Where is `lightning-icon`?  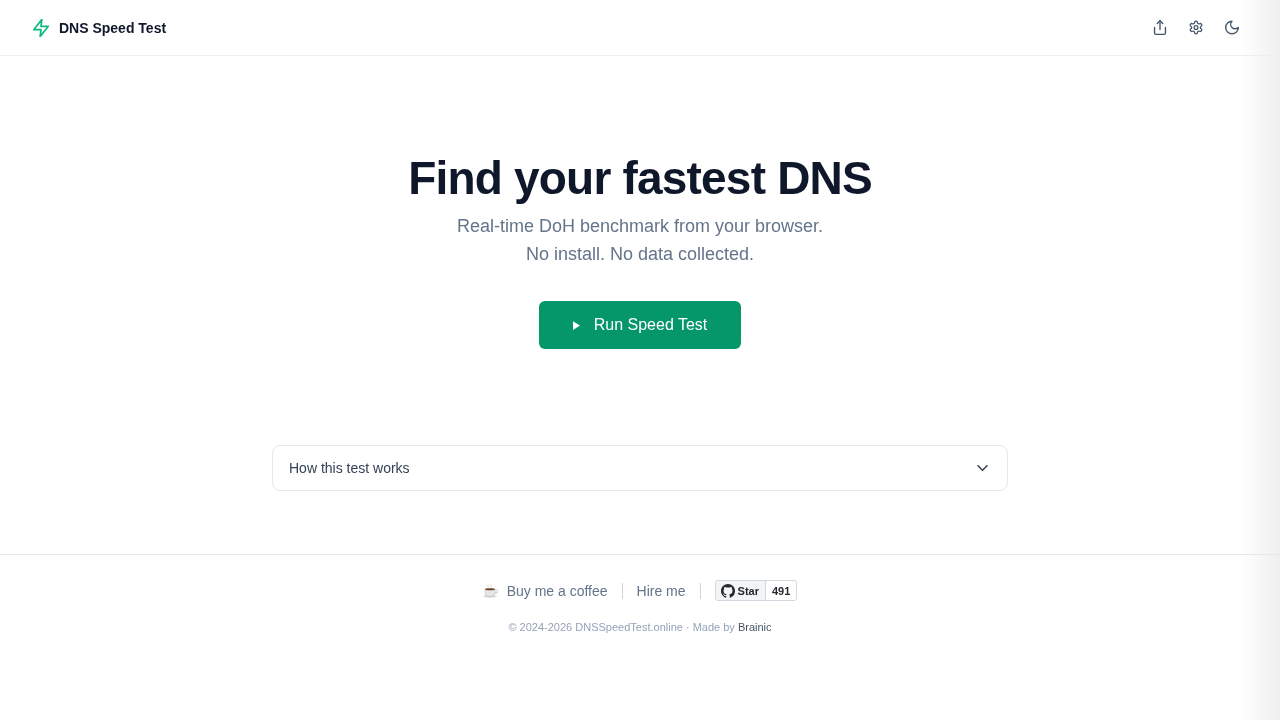 lightning-icon is located at coordinates (41, 27).